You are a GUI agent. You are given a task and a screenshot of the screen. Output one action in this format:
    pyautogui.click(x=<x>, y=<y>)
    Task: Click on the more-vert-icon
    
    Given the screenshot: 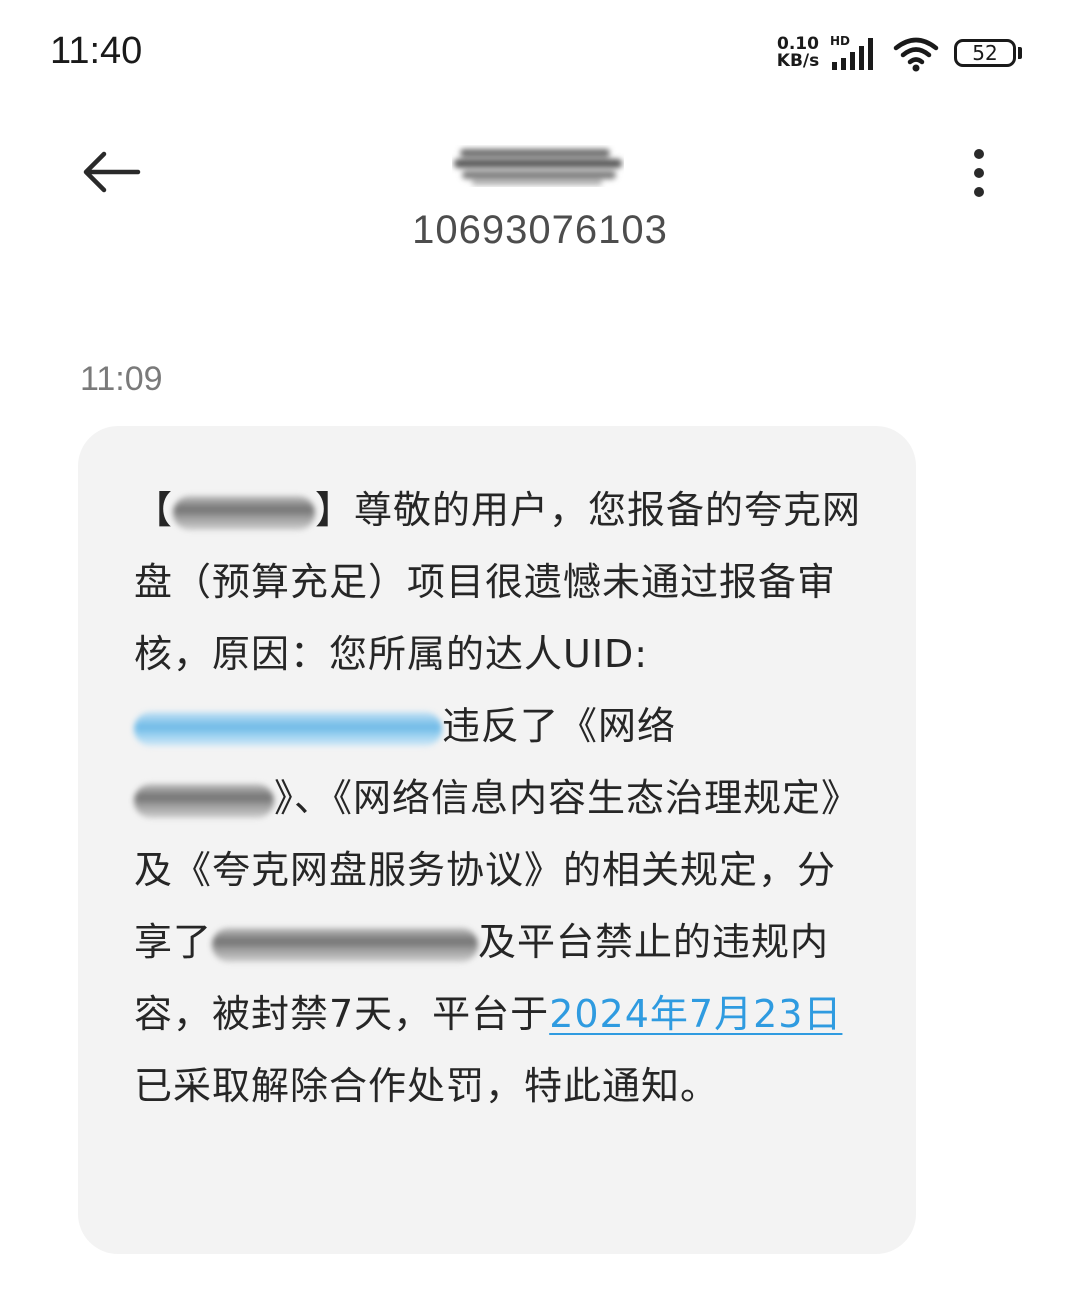 What is the action you would take?
    pyautogui.click(x=979, y=173)
    